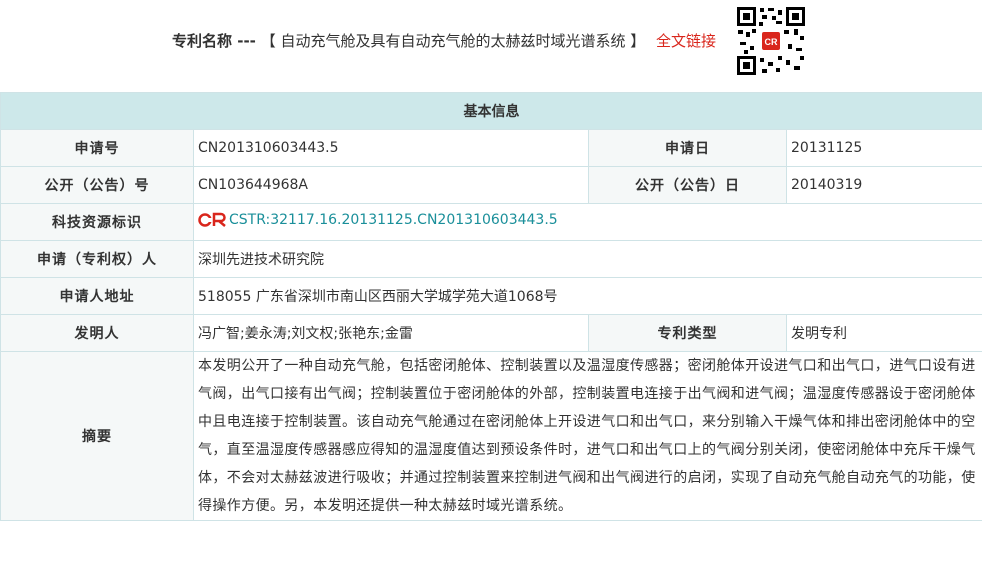  I want to click on cstr-link: CSTR:32117.16.20131125.CN201310603443.5, so click(378, 220).